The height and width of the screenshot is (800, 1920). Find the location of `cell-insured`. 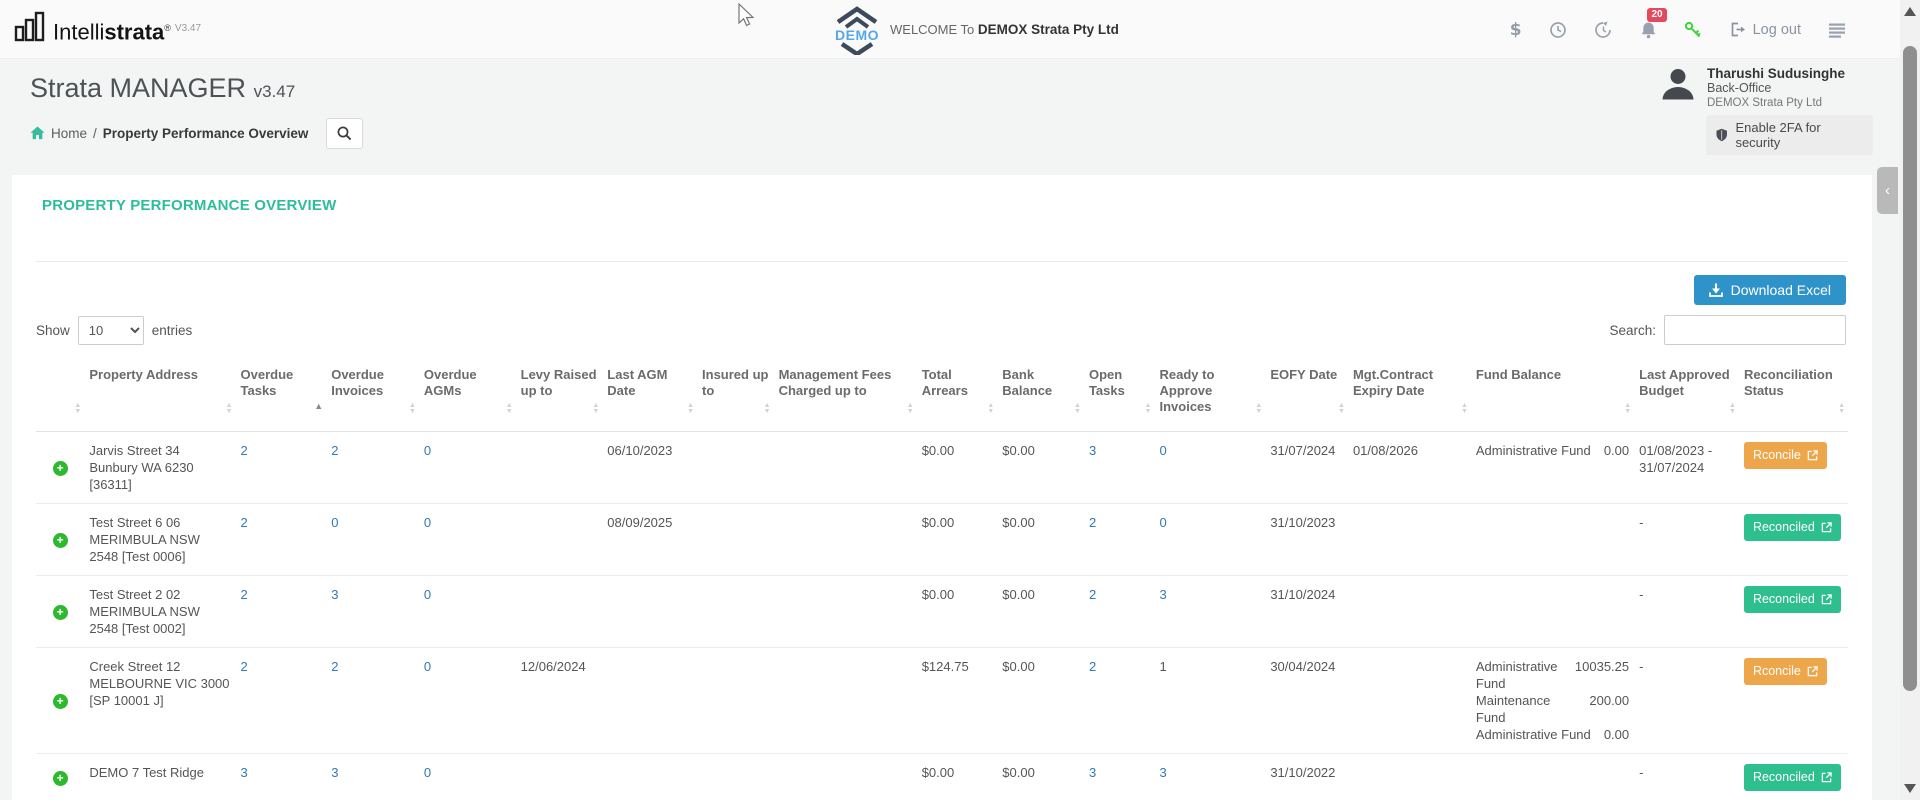

cell-insured is located at coordinates (735, 539).